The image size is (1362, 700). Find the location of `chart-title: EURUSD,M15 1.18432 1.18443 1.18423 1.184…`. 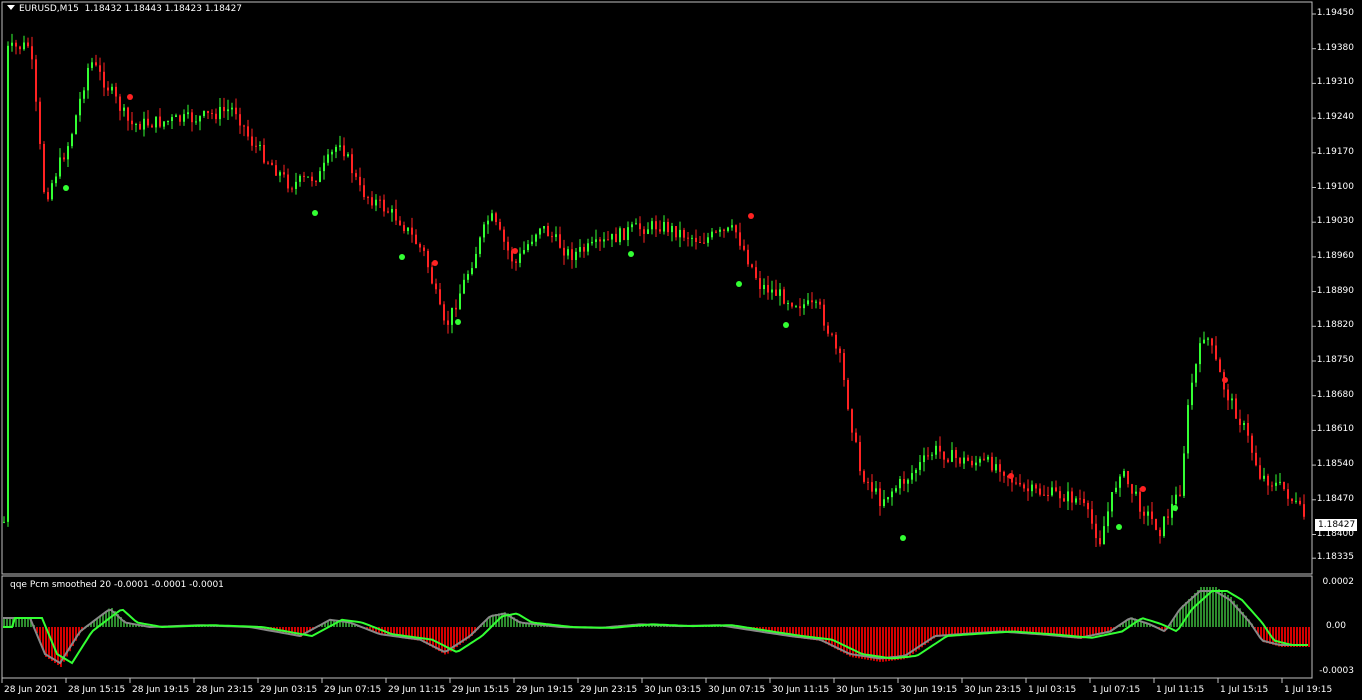

chart-title: EURUSD,M15 1.18432 1.18443 1.18423 1.184… is located at coordinates (124, 9).